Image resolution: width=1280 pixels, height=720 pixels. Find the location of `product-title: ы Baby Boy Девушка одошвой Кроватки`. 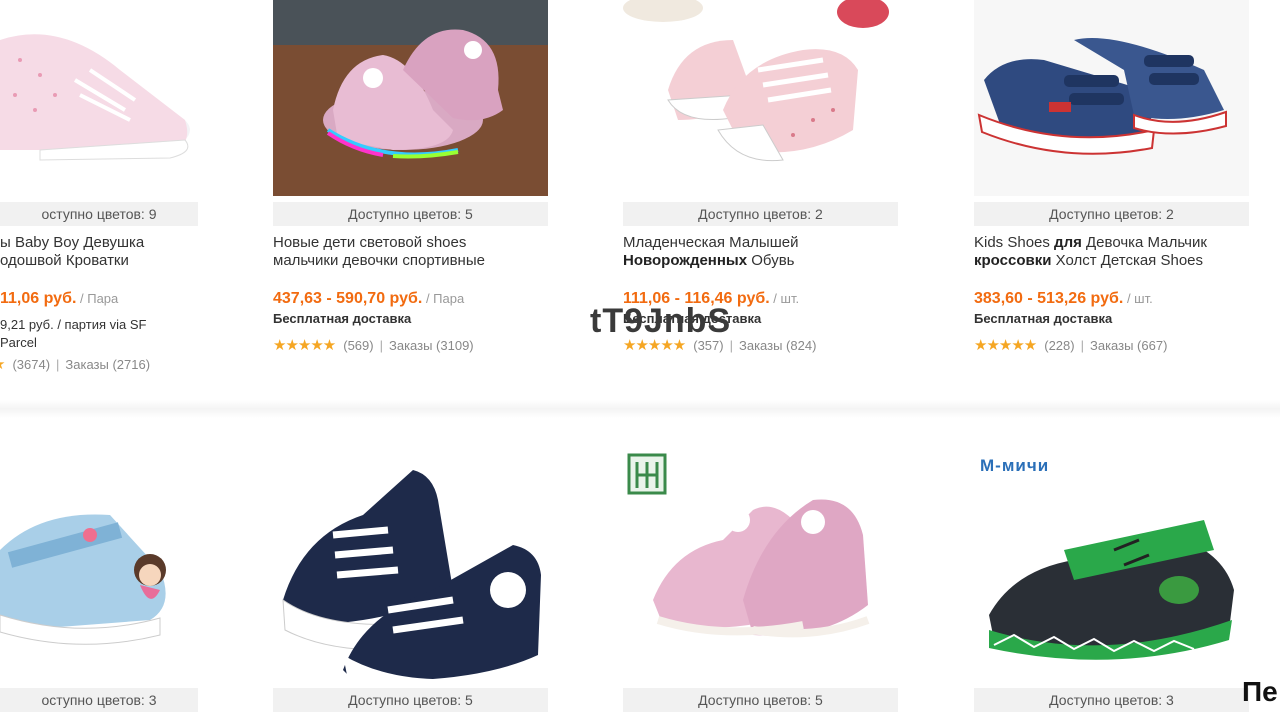

product-title: ы Baby Boy Девушка одошвой Кроватки is located at coordinates (100, 252).